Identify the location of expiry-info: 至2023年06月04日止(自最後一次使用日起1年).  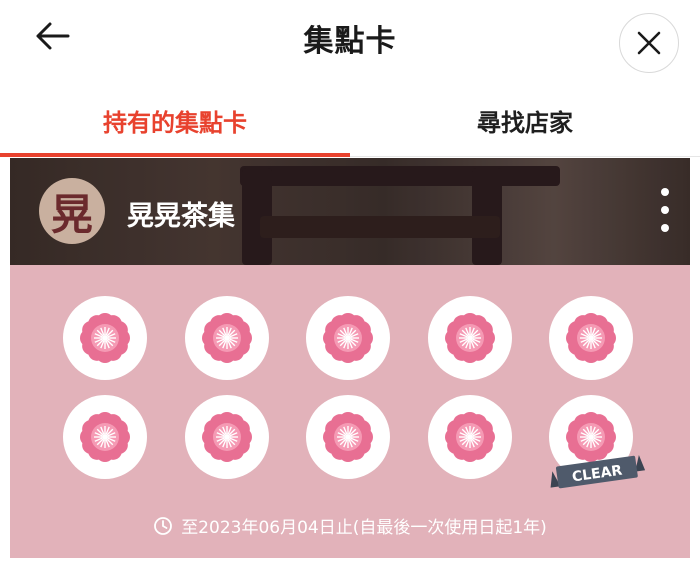
(350, 525).